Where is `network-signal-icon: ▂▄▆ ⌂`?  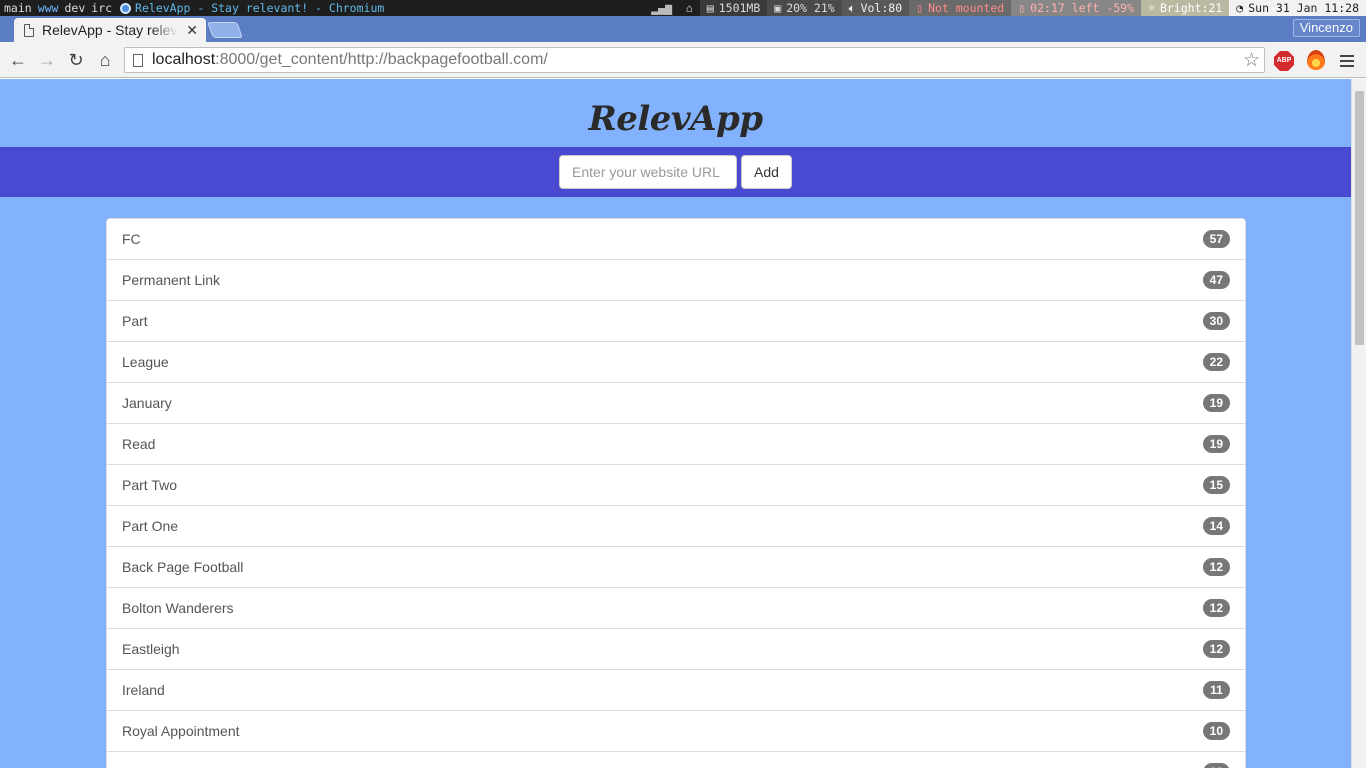
network-signal-icon: ▂▄▆ ⌂ is located at coordinates (672, 8).